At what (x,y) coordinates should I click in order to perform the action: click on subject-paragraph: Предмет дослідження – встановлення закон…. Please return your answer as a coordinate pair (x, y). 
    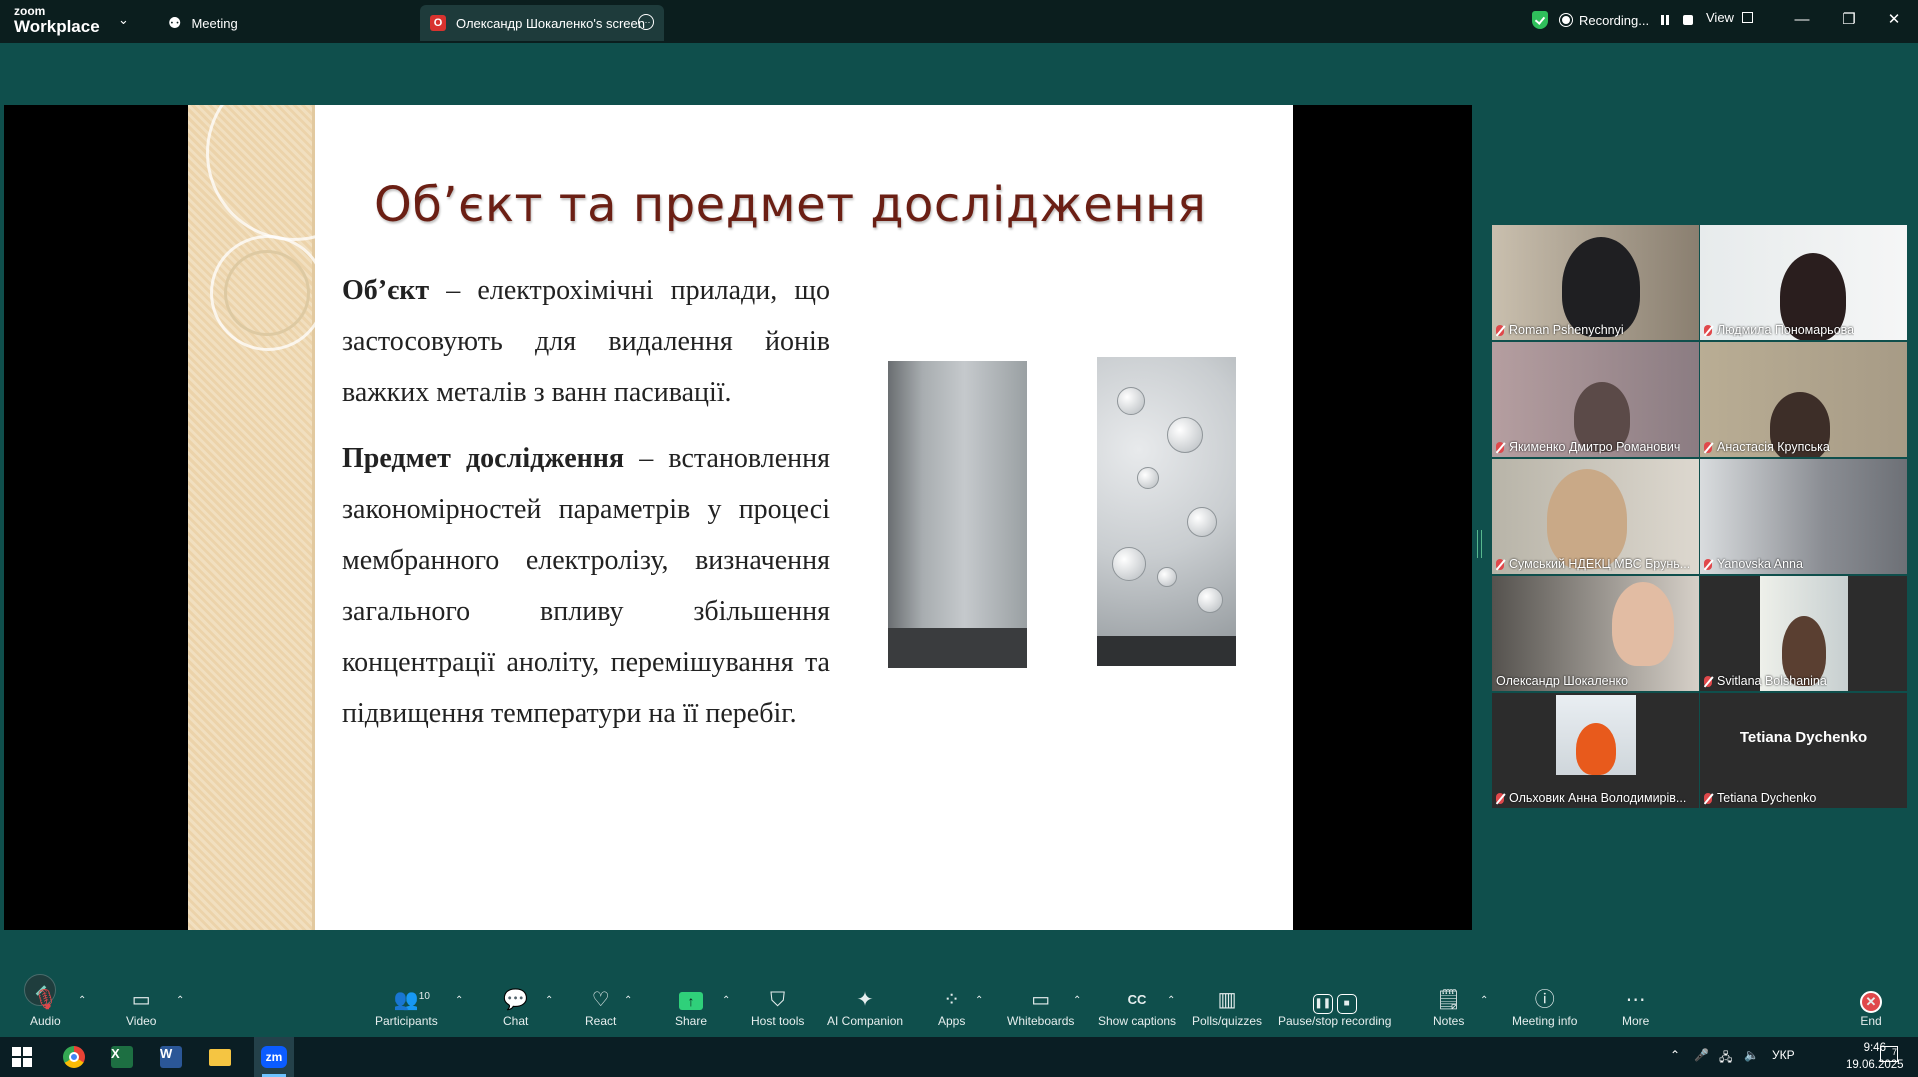
    Looking at the image, I should click on (586, 586).